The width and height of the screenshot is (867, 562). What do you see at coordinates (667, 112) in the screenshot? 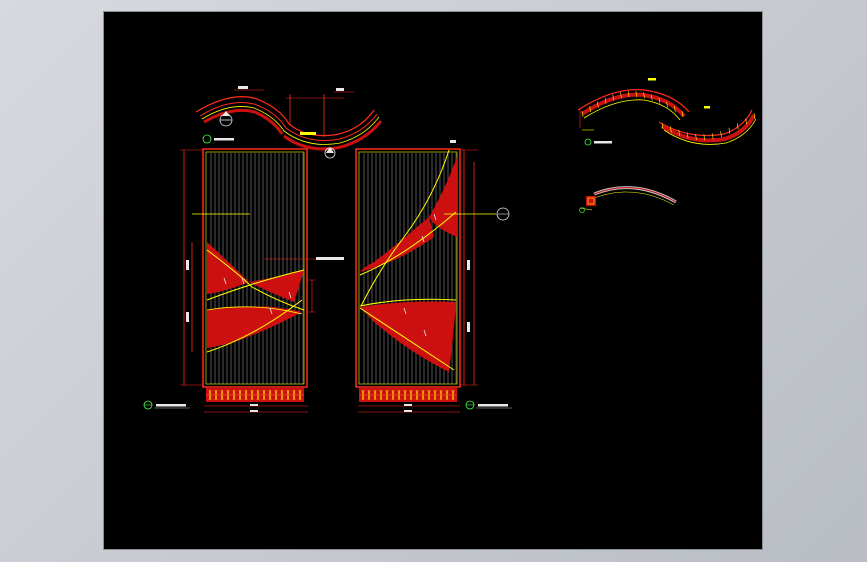
I see `top-right-plan-detail` at bounding box center [667, 112].